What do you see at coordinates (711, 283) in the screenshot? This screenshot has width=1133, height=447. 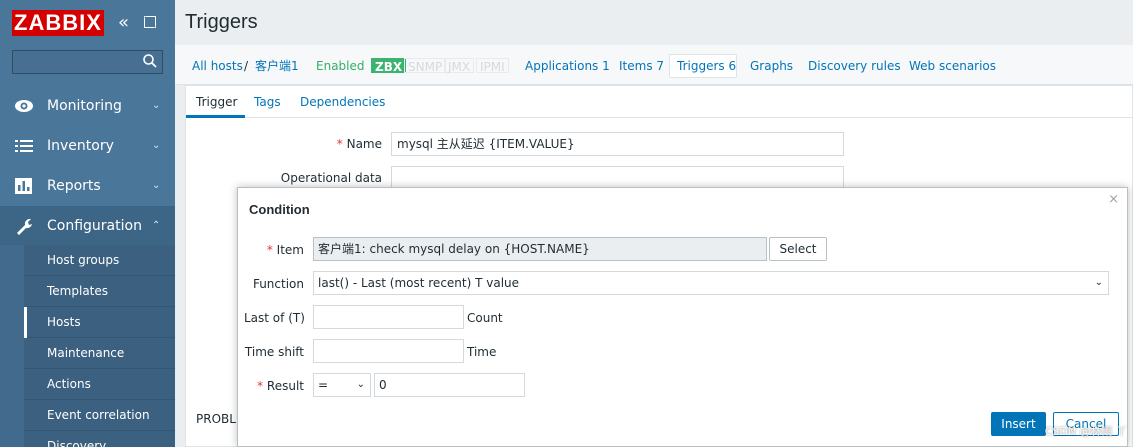 I see `function-select: last() - Last (most recent) T value ⌄` at bounding box center [711, 283].